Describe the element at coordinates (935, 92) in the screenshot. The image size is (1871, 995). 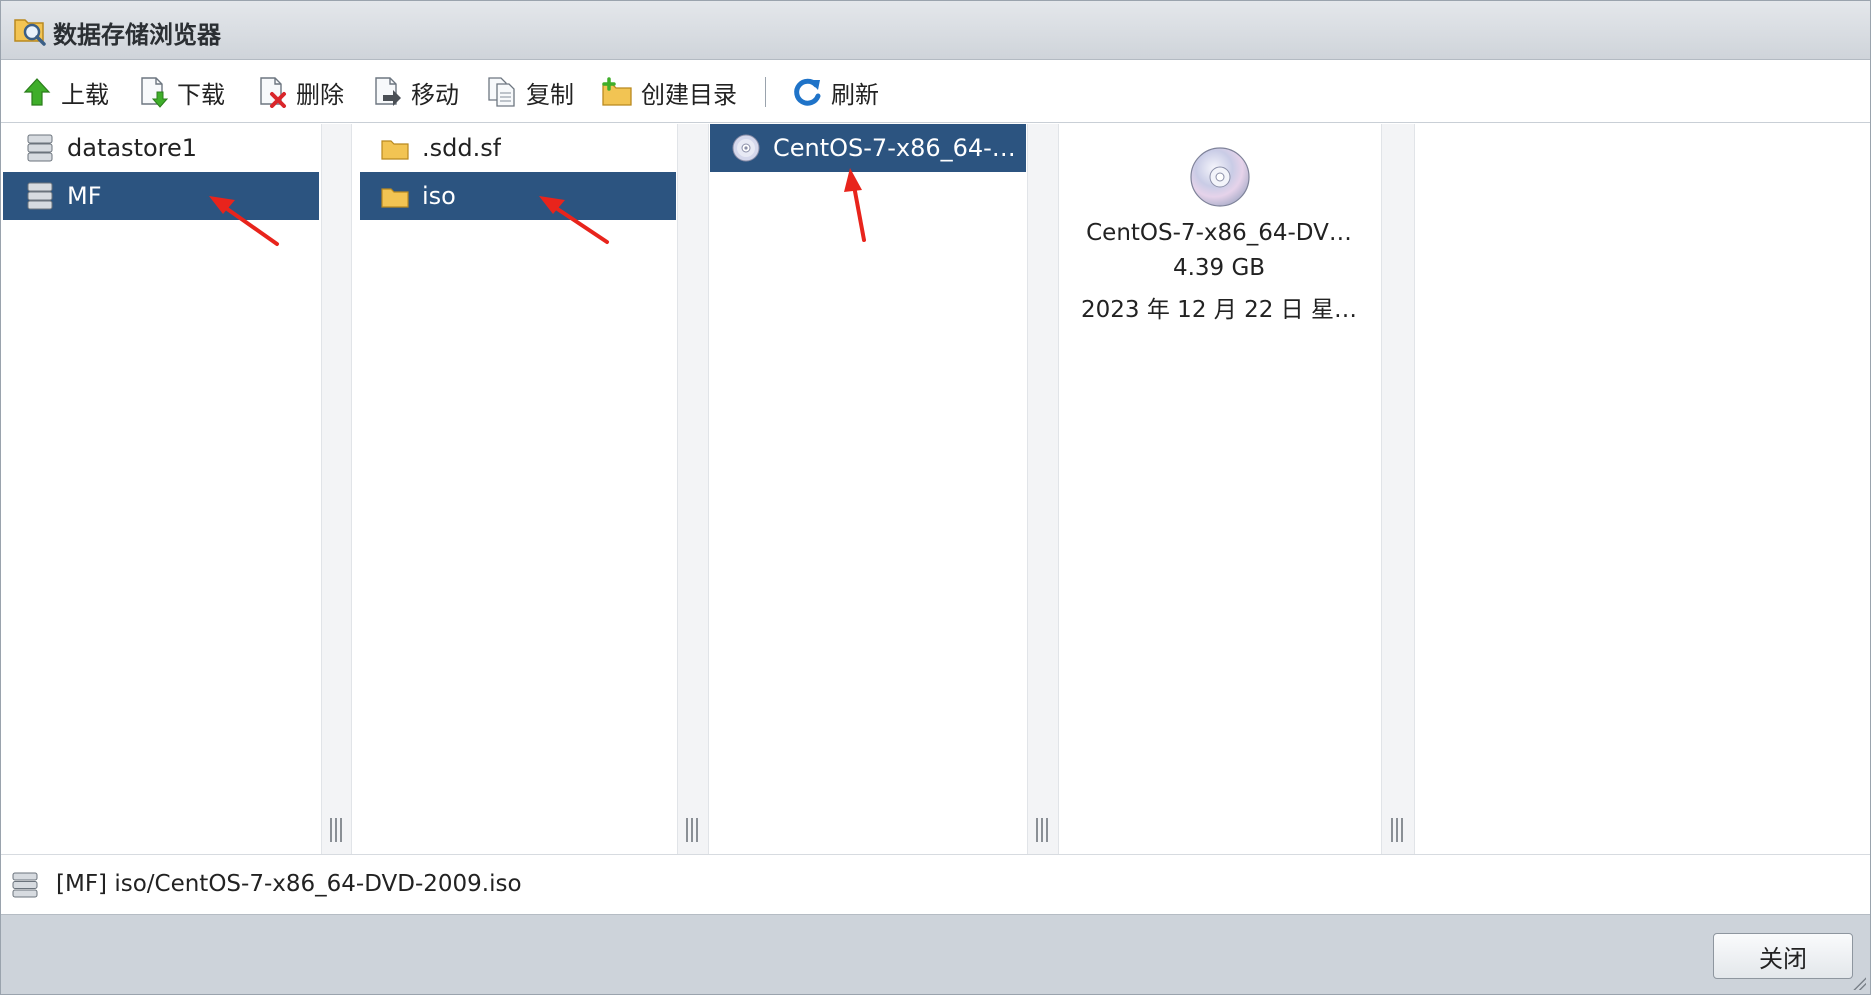
I see `toolbar: 上载 下载 删除 移动 复制 创建目录 刷新` at that location.